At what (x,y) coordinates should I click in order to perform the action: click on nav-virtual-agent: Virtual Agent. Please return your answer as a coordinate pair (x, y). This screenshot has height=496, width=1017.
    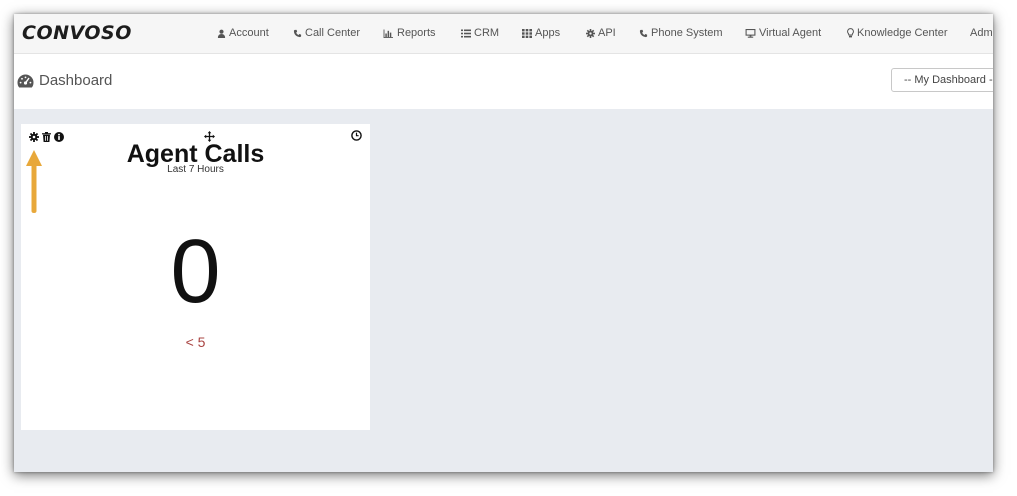
    Looking at the image, I should click on (783, 33).